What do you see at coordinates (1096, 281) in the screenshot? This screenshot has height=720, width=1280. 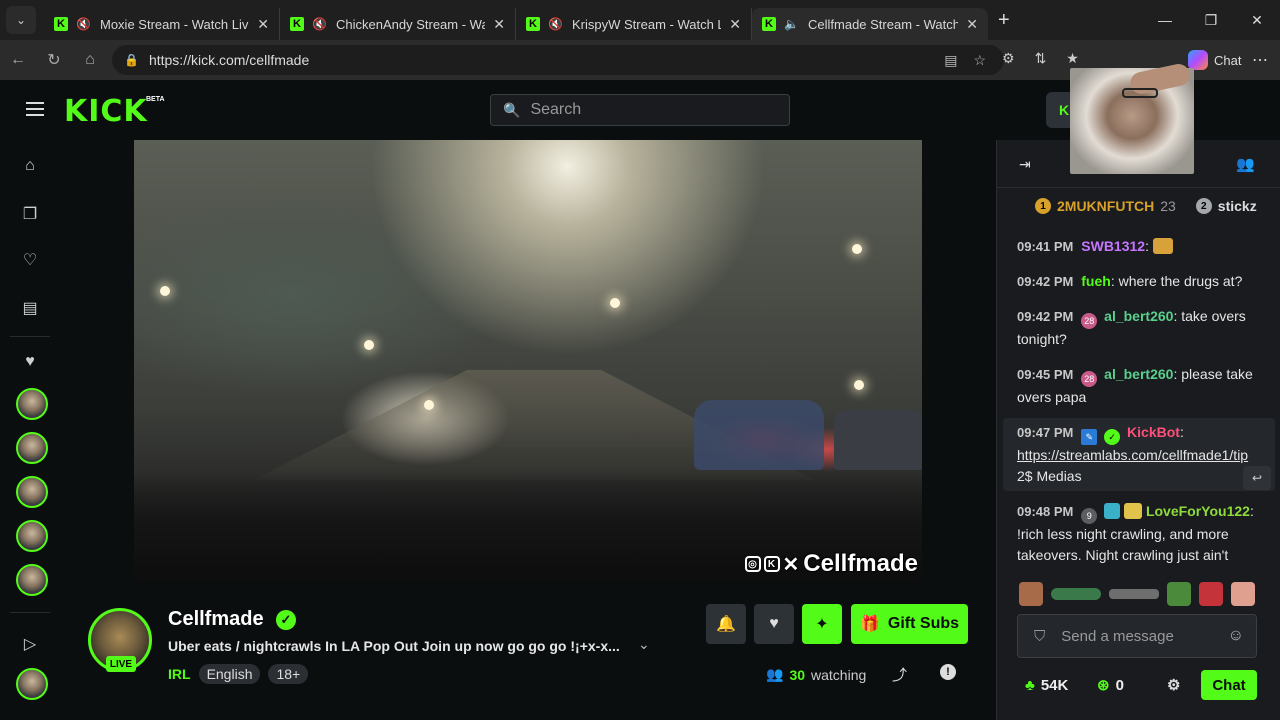 I see `message-username: fueh` at bounding box center [1096, 281].